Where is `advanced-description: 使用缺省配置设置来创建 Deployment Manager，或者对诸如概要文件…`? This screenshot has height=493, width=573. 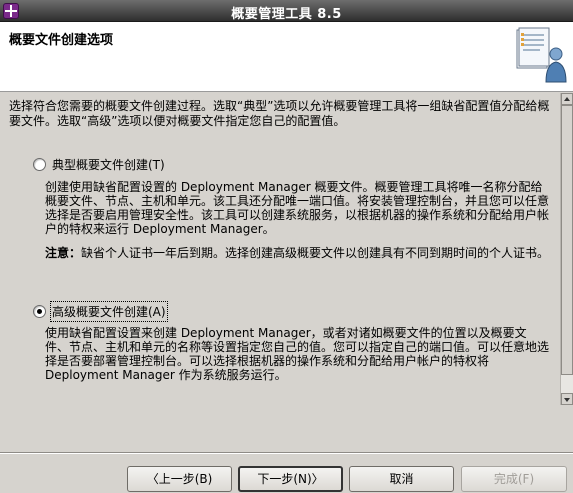 advanced-description: 使用缺省配置设置来创建 Deployment Manager，或者对诸如概要文件… is located at coordinates (297, 354).